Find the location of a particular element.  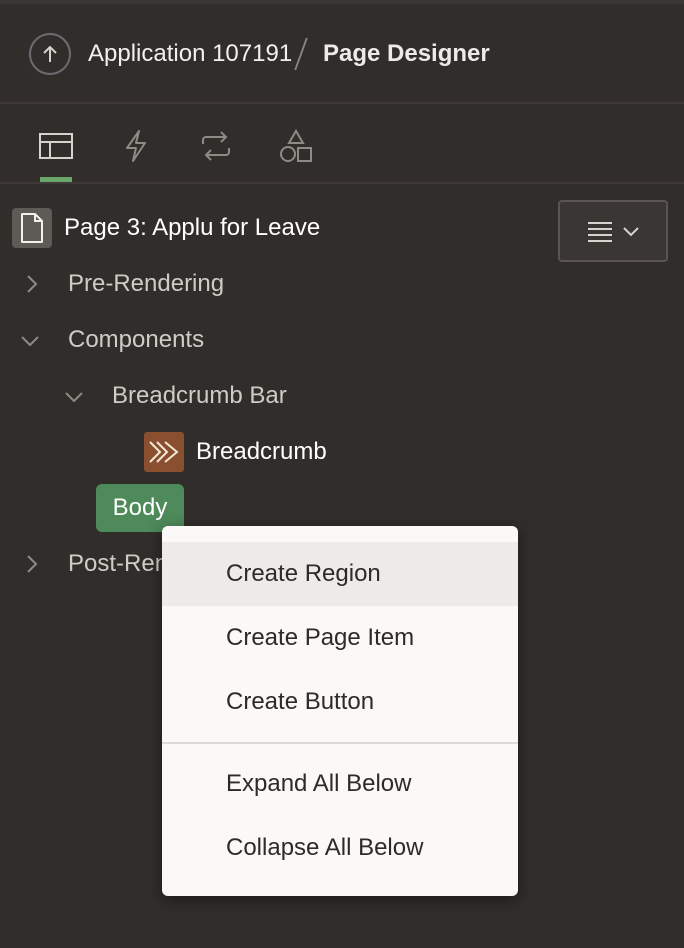

page-node: Page 3: Applu for Leave is located at coordinates (166, 228).